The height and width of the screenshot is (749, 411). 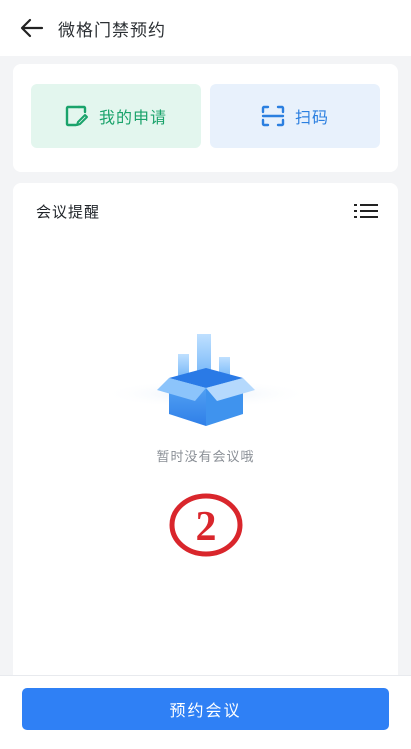 What do you see at coordinates (112, 30) in the screenshot?
I see `page-title: 微格门禁预约` at bounding box center [112, 30].